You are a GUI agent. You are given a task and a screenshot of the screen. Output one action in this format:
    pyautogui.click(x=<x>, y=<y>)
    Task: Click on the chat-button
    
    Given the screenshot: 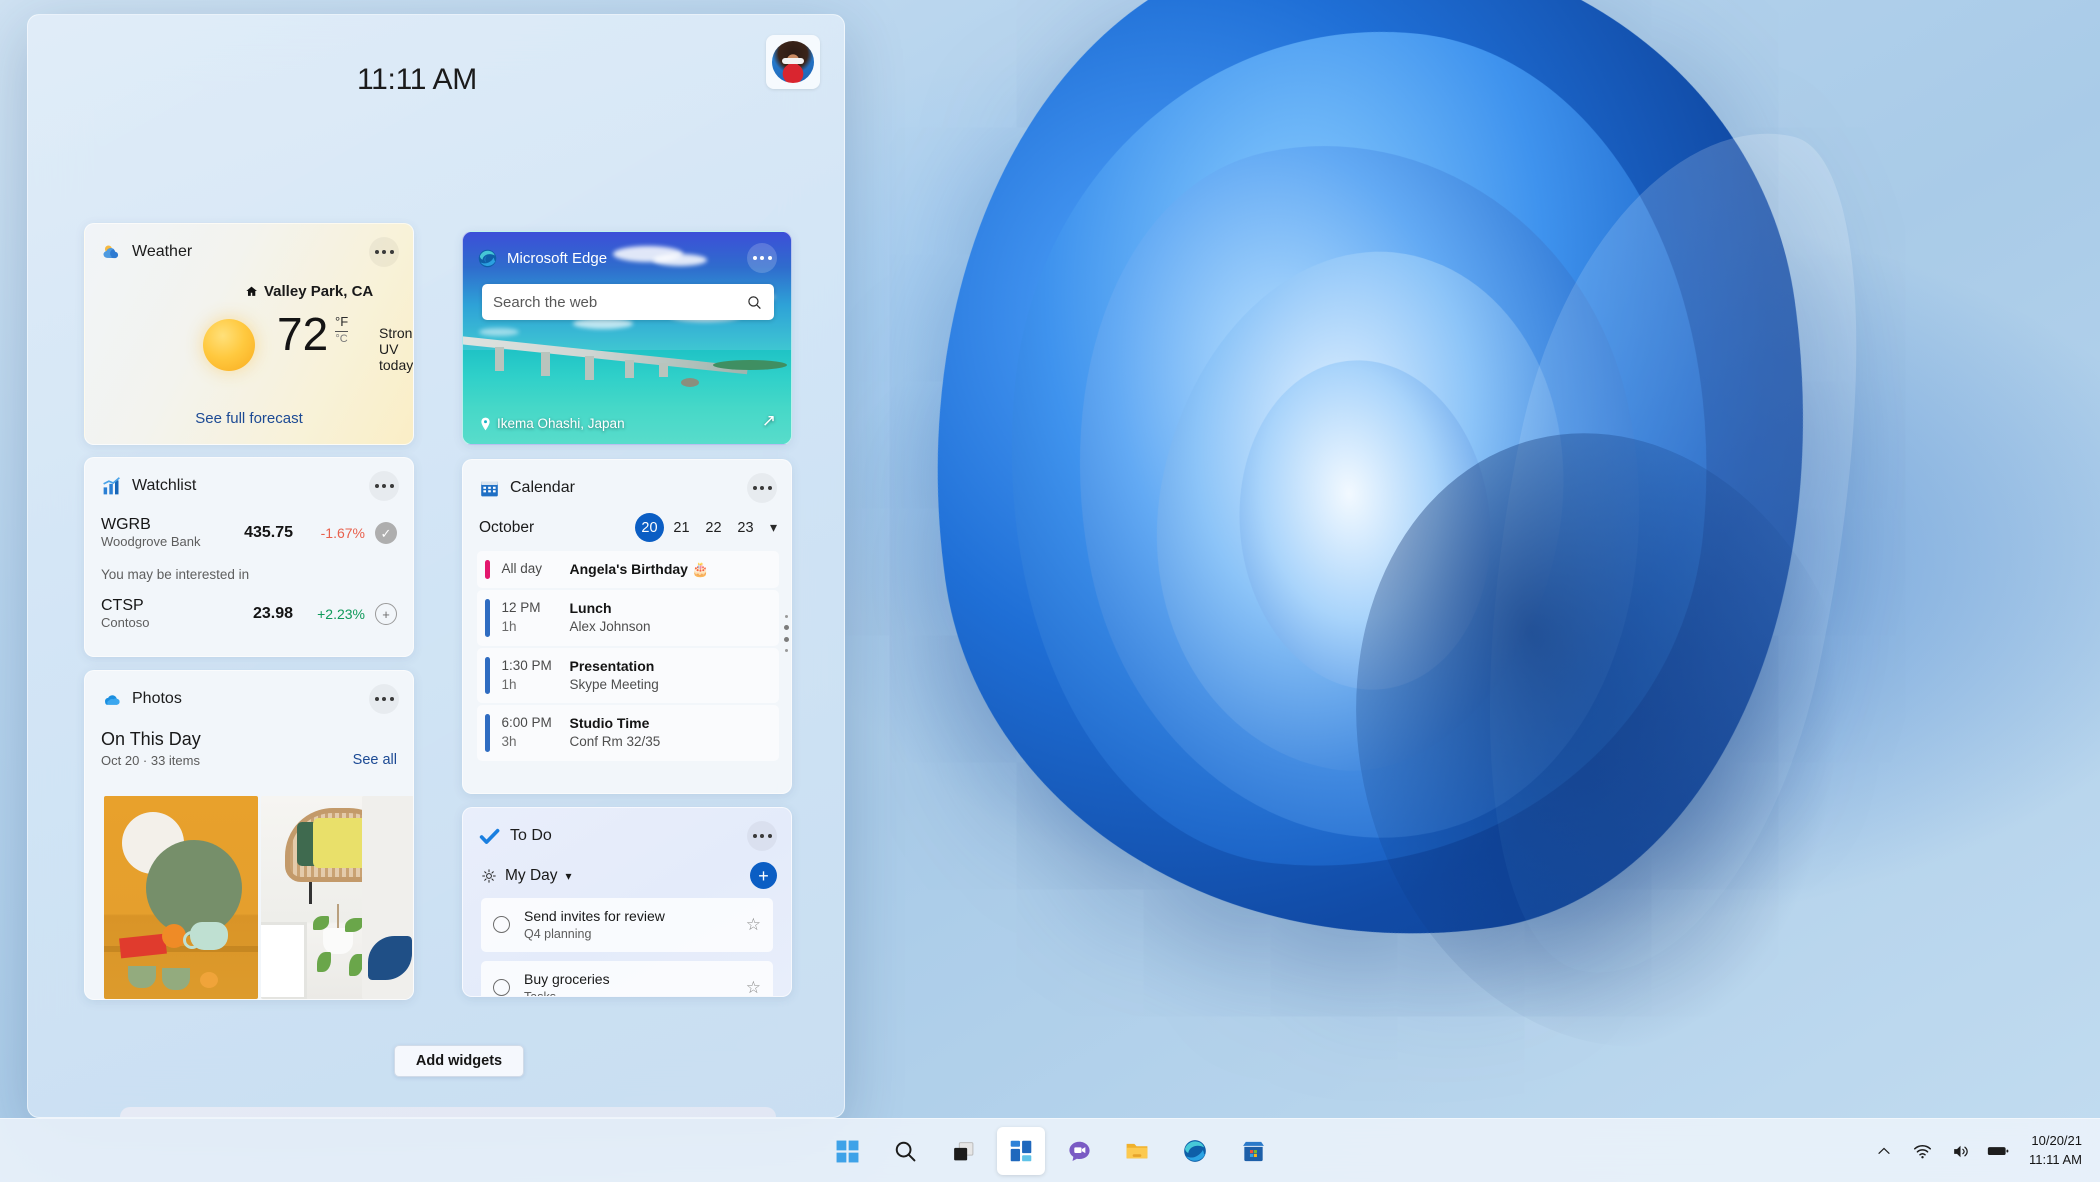 What is the action you would take?
    pyautogui.click(x=1079, y=1151)
    